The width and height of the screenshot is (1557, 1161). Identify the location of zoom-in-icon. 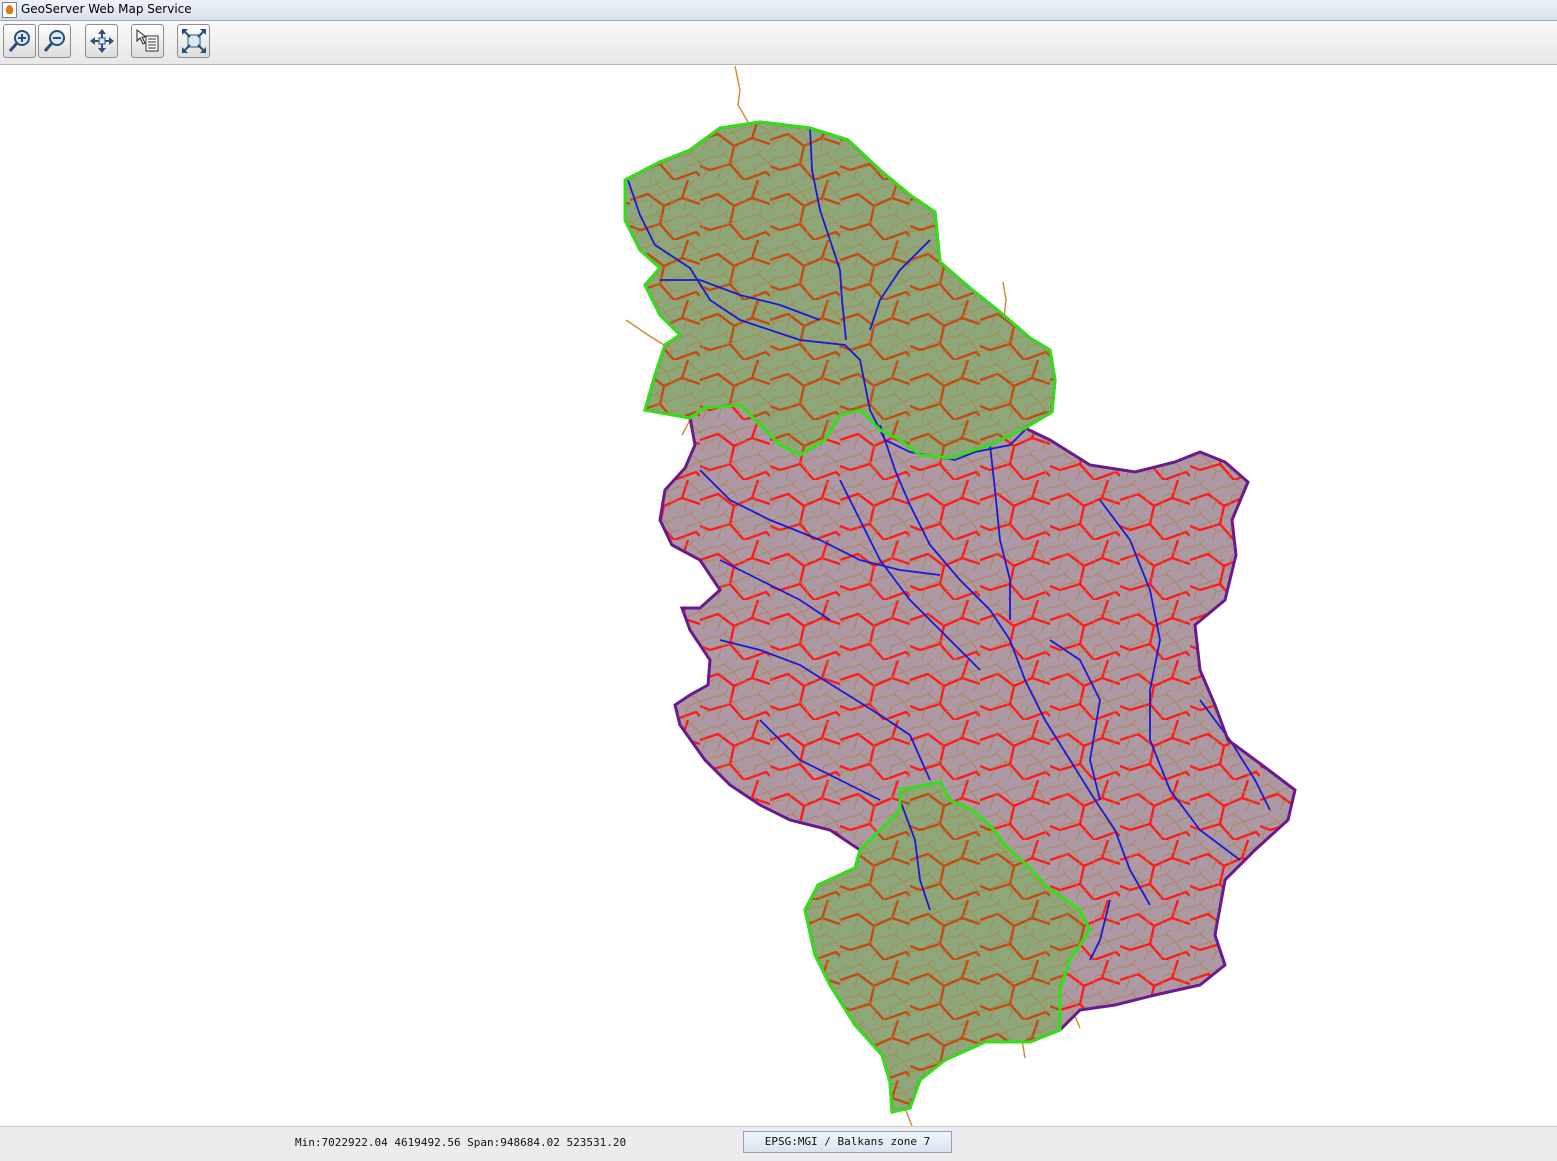
(19, 41).